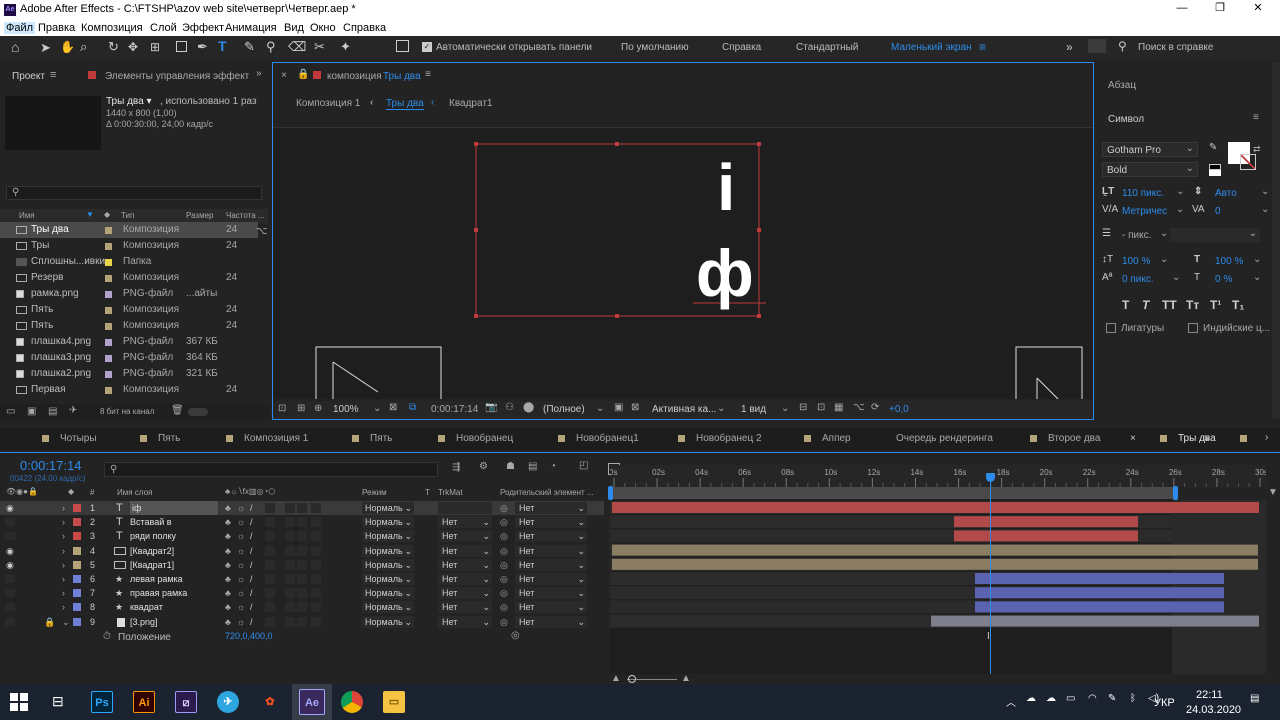 This screenshot has width=1280, height=720. I want to click on interpret-footage-icon: ▭, so click(10, 411).